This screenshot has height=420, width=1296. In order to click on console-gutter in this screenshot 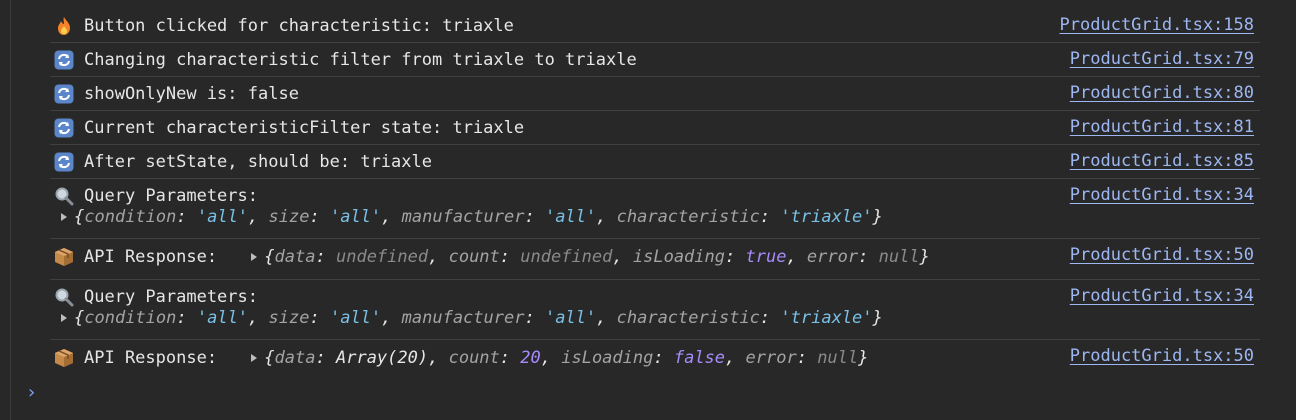, I will do `click(5, 210)`.